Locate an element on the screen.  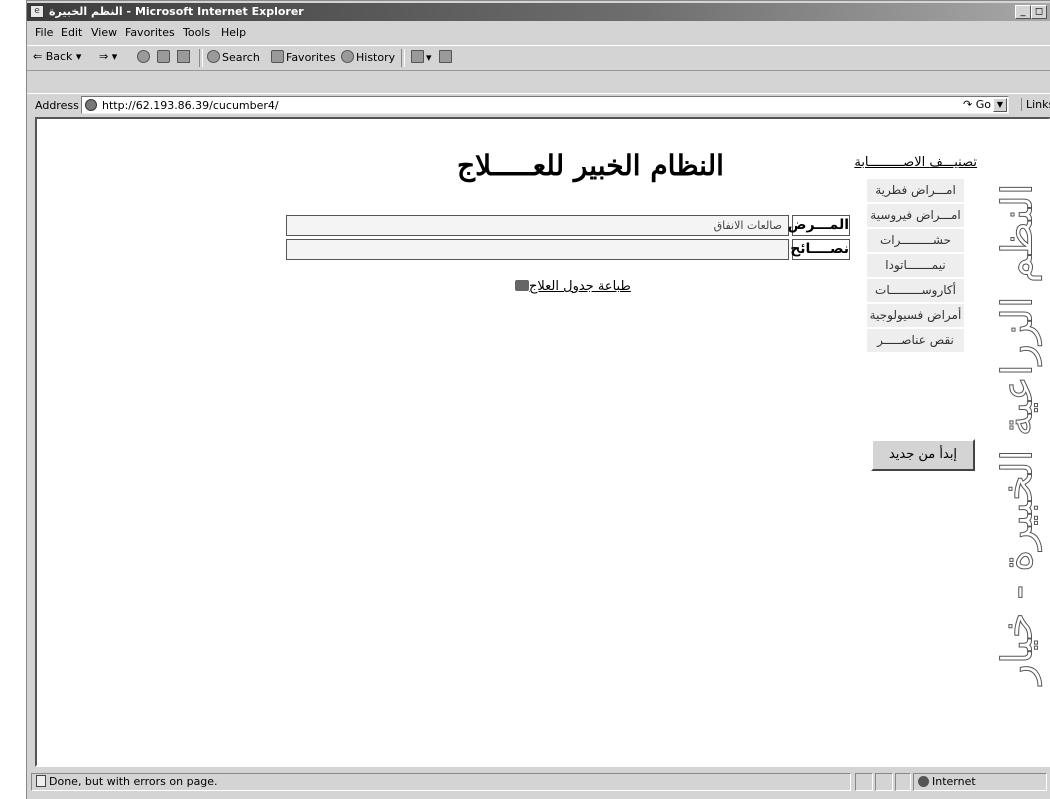
history-button: History is located at coordinates (368, 57).